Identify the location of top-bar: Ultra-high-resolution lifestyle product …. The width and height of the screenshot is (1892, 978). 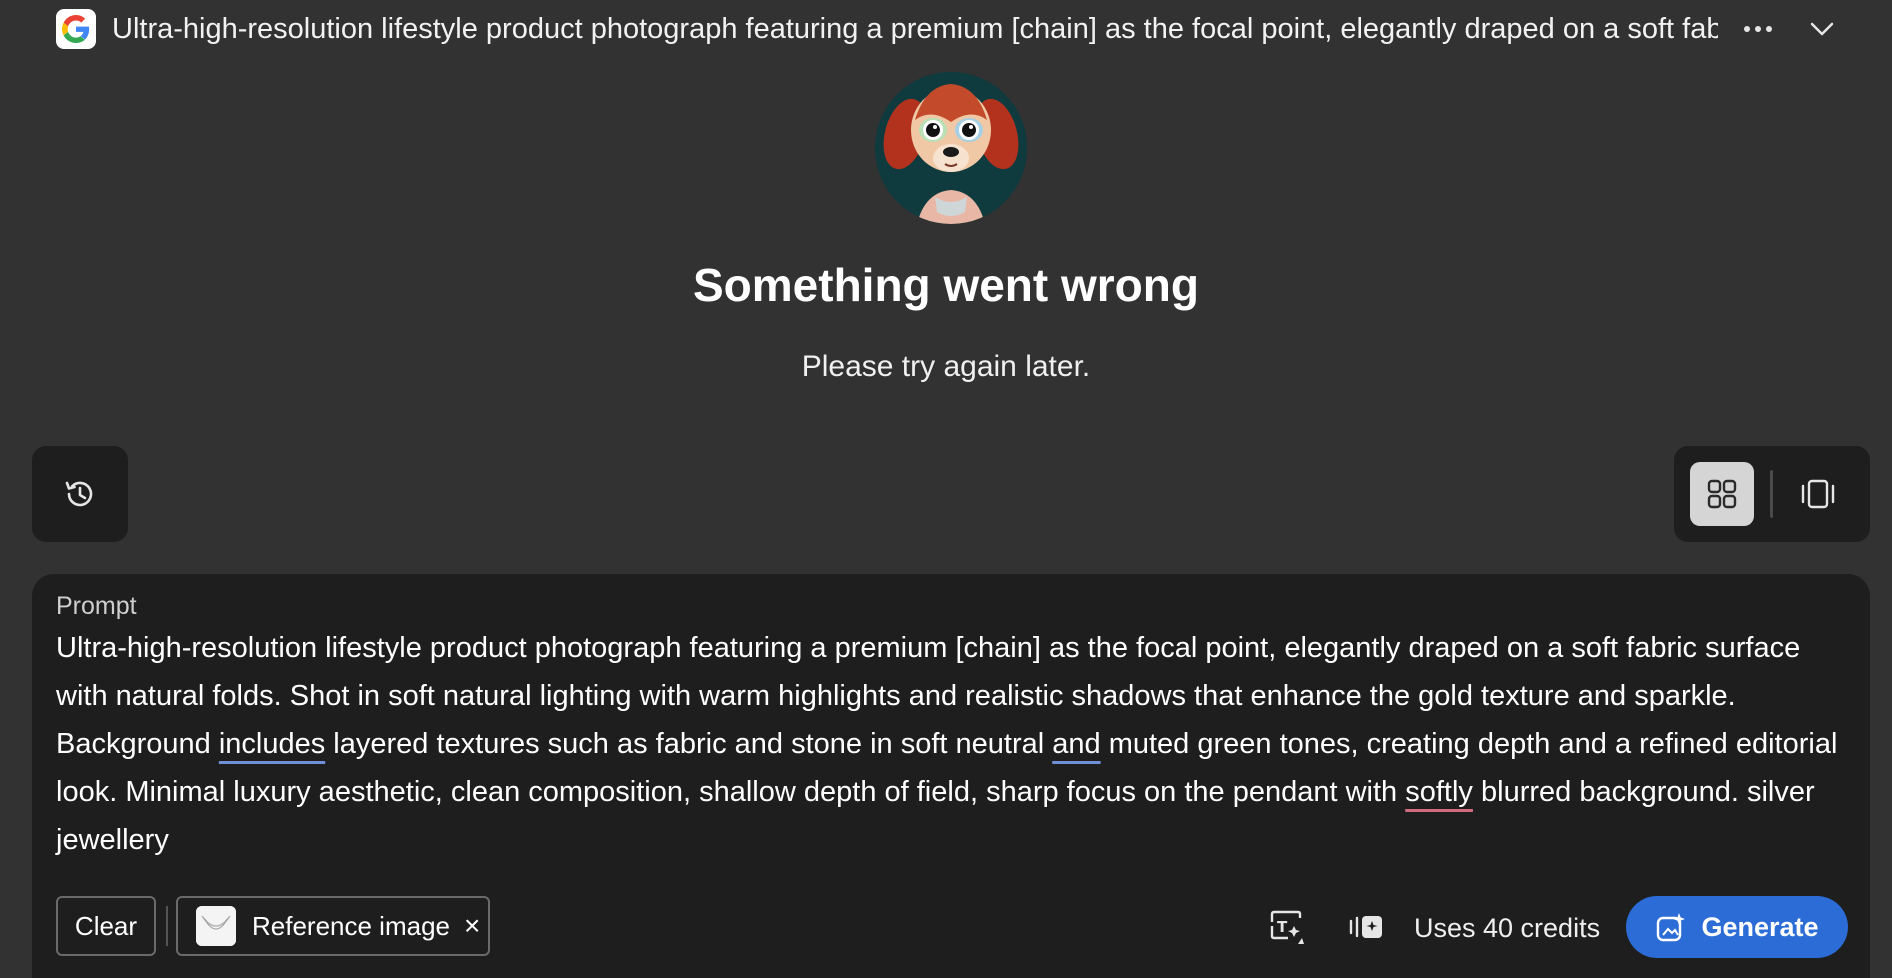
(946, 29).